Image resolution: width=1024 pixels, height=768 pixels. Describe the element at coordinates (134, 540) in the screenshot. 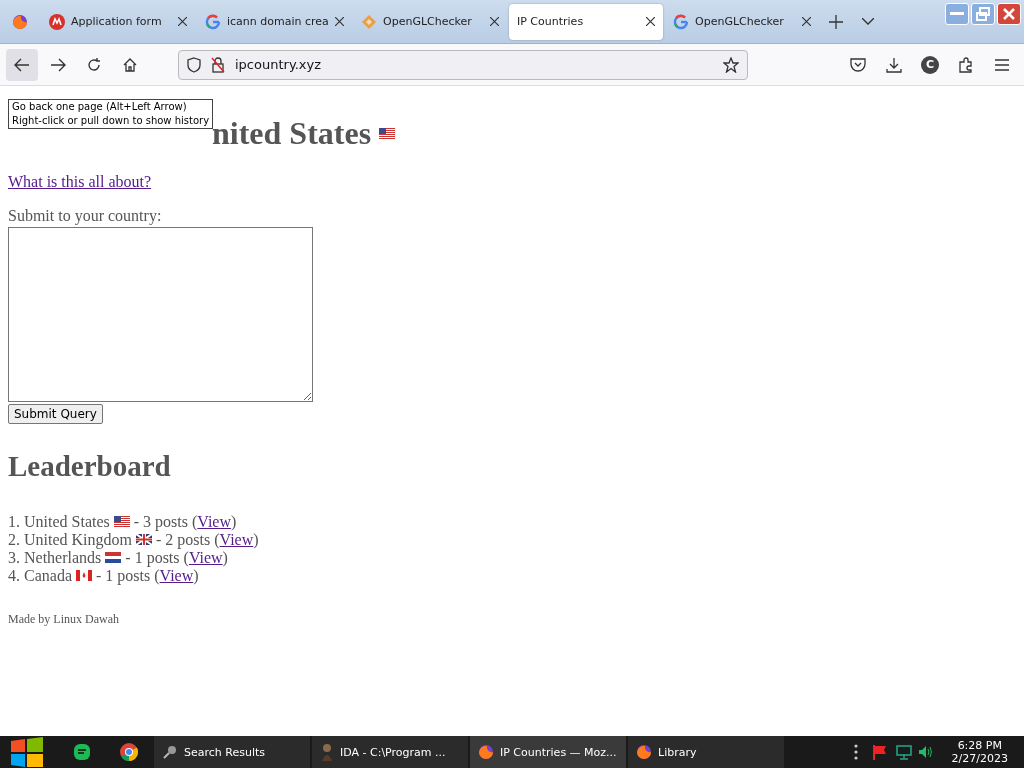

I see `leaderboard-entry: 2. United Kingdom - 2 posts (View)` at that location.